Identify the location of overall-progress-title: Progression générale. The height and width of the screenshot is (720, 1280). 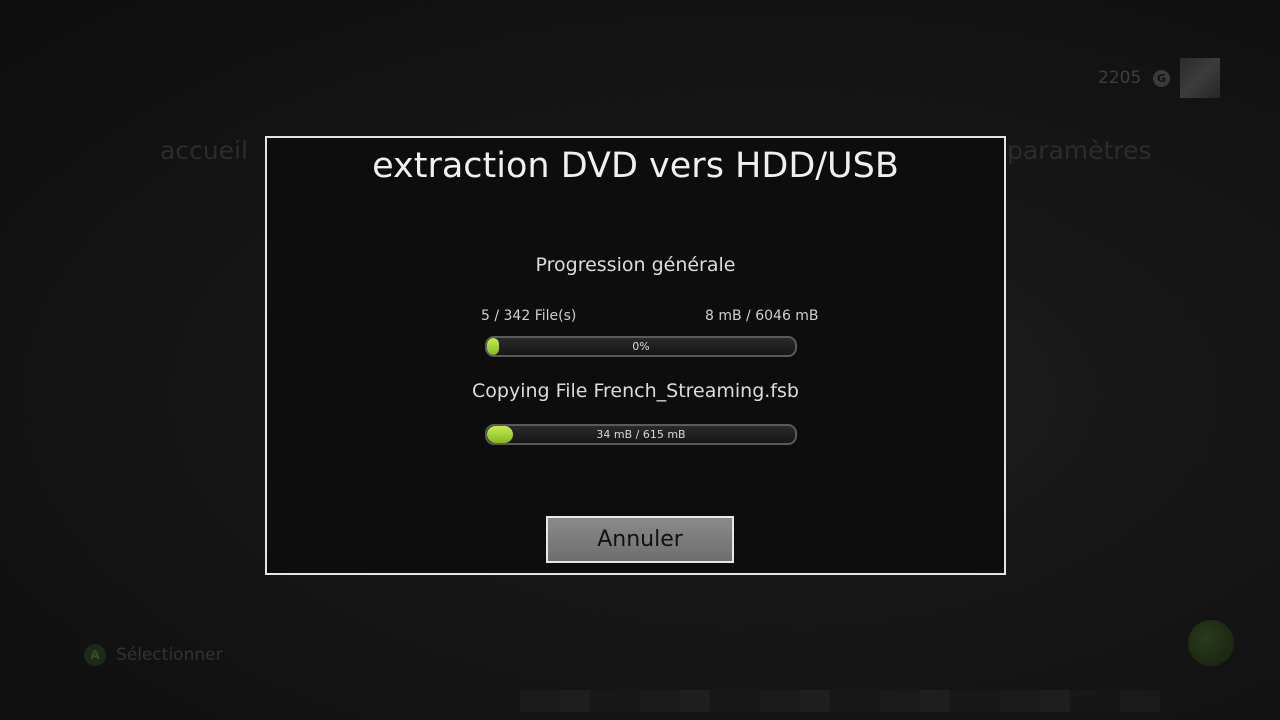
(635, 265).